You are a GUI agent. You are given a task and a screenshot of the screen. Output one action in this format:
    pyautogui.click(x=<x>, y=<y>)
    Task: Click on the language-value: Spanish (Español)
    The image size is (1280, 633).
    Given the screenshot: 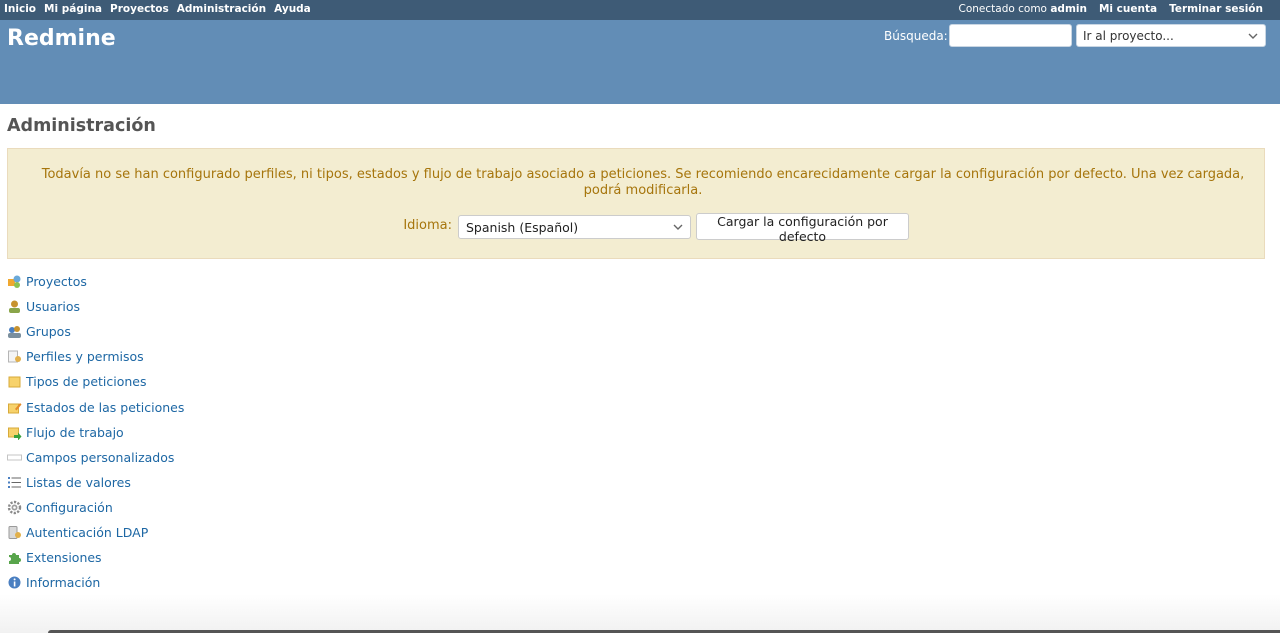 What is the action you would take?
    pyautogui.click(x=522, y=227)
    